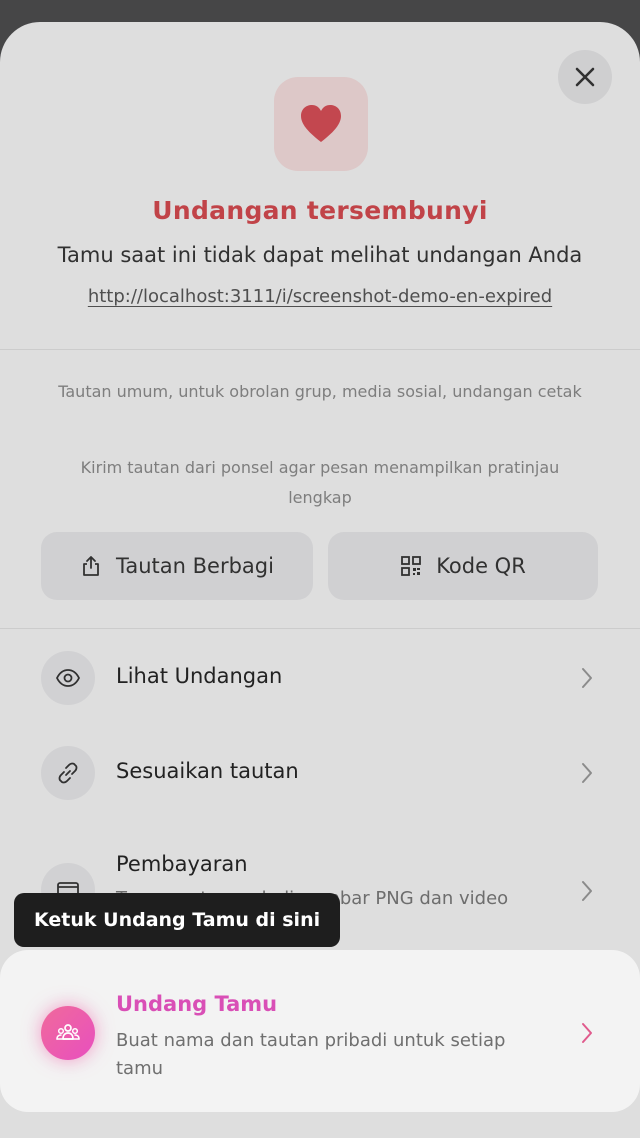  What do you see at coordinates (177, 920) in the screenshot?
I see `coach-tooltip: Ketuk Undang Tamu di sini` at bounding box center [177, 920].